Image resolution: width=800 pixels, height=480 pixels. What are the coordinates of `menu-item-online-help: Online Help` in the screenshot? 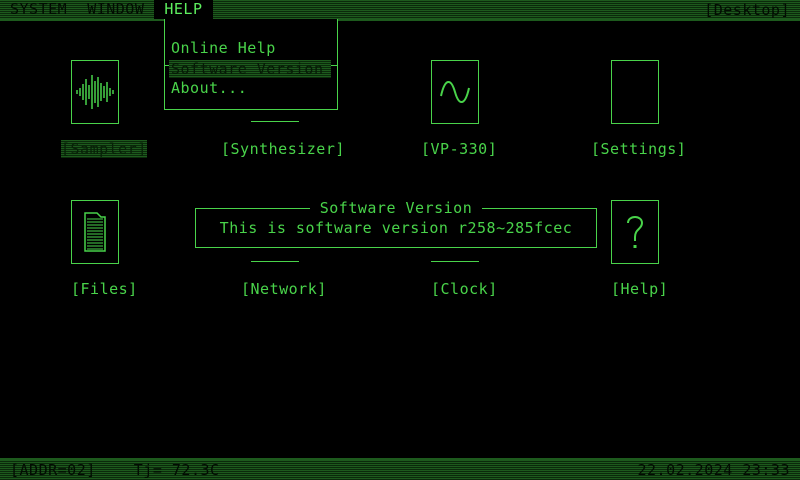 It's located at (223, 48).